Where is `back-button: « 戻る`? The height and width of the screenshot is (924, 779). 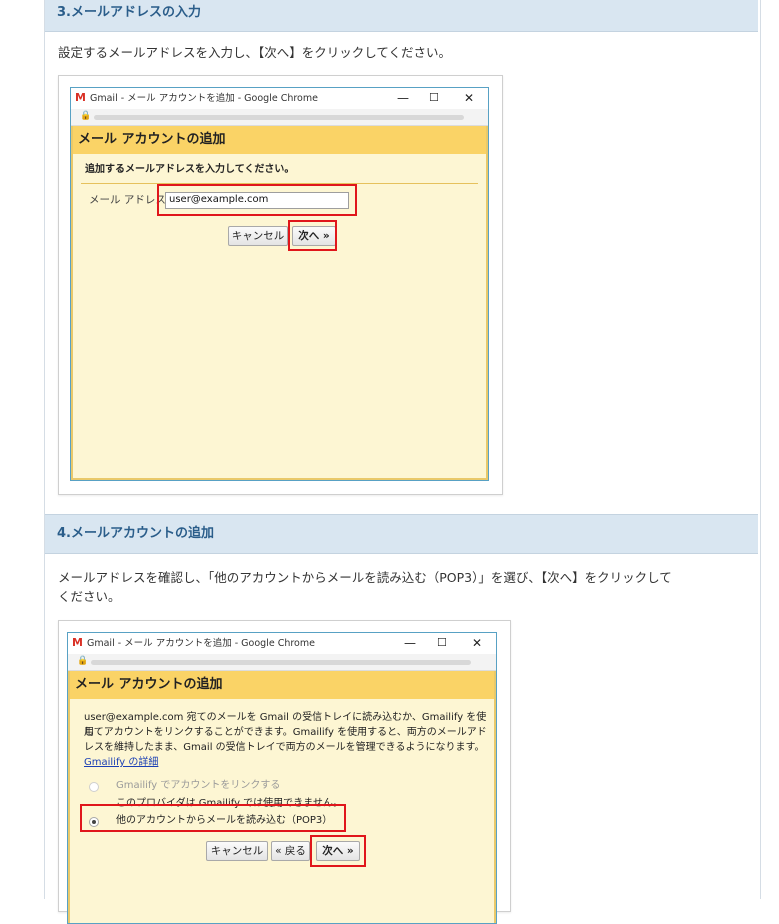
back-button: « 戻る is located at coordinates (290, 851).